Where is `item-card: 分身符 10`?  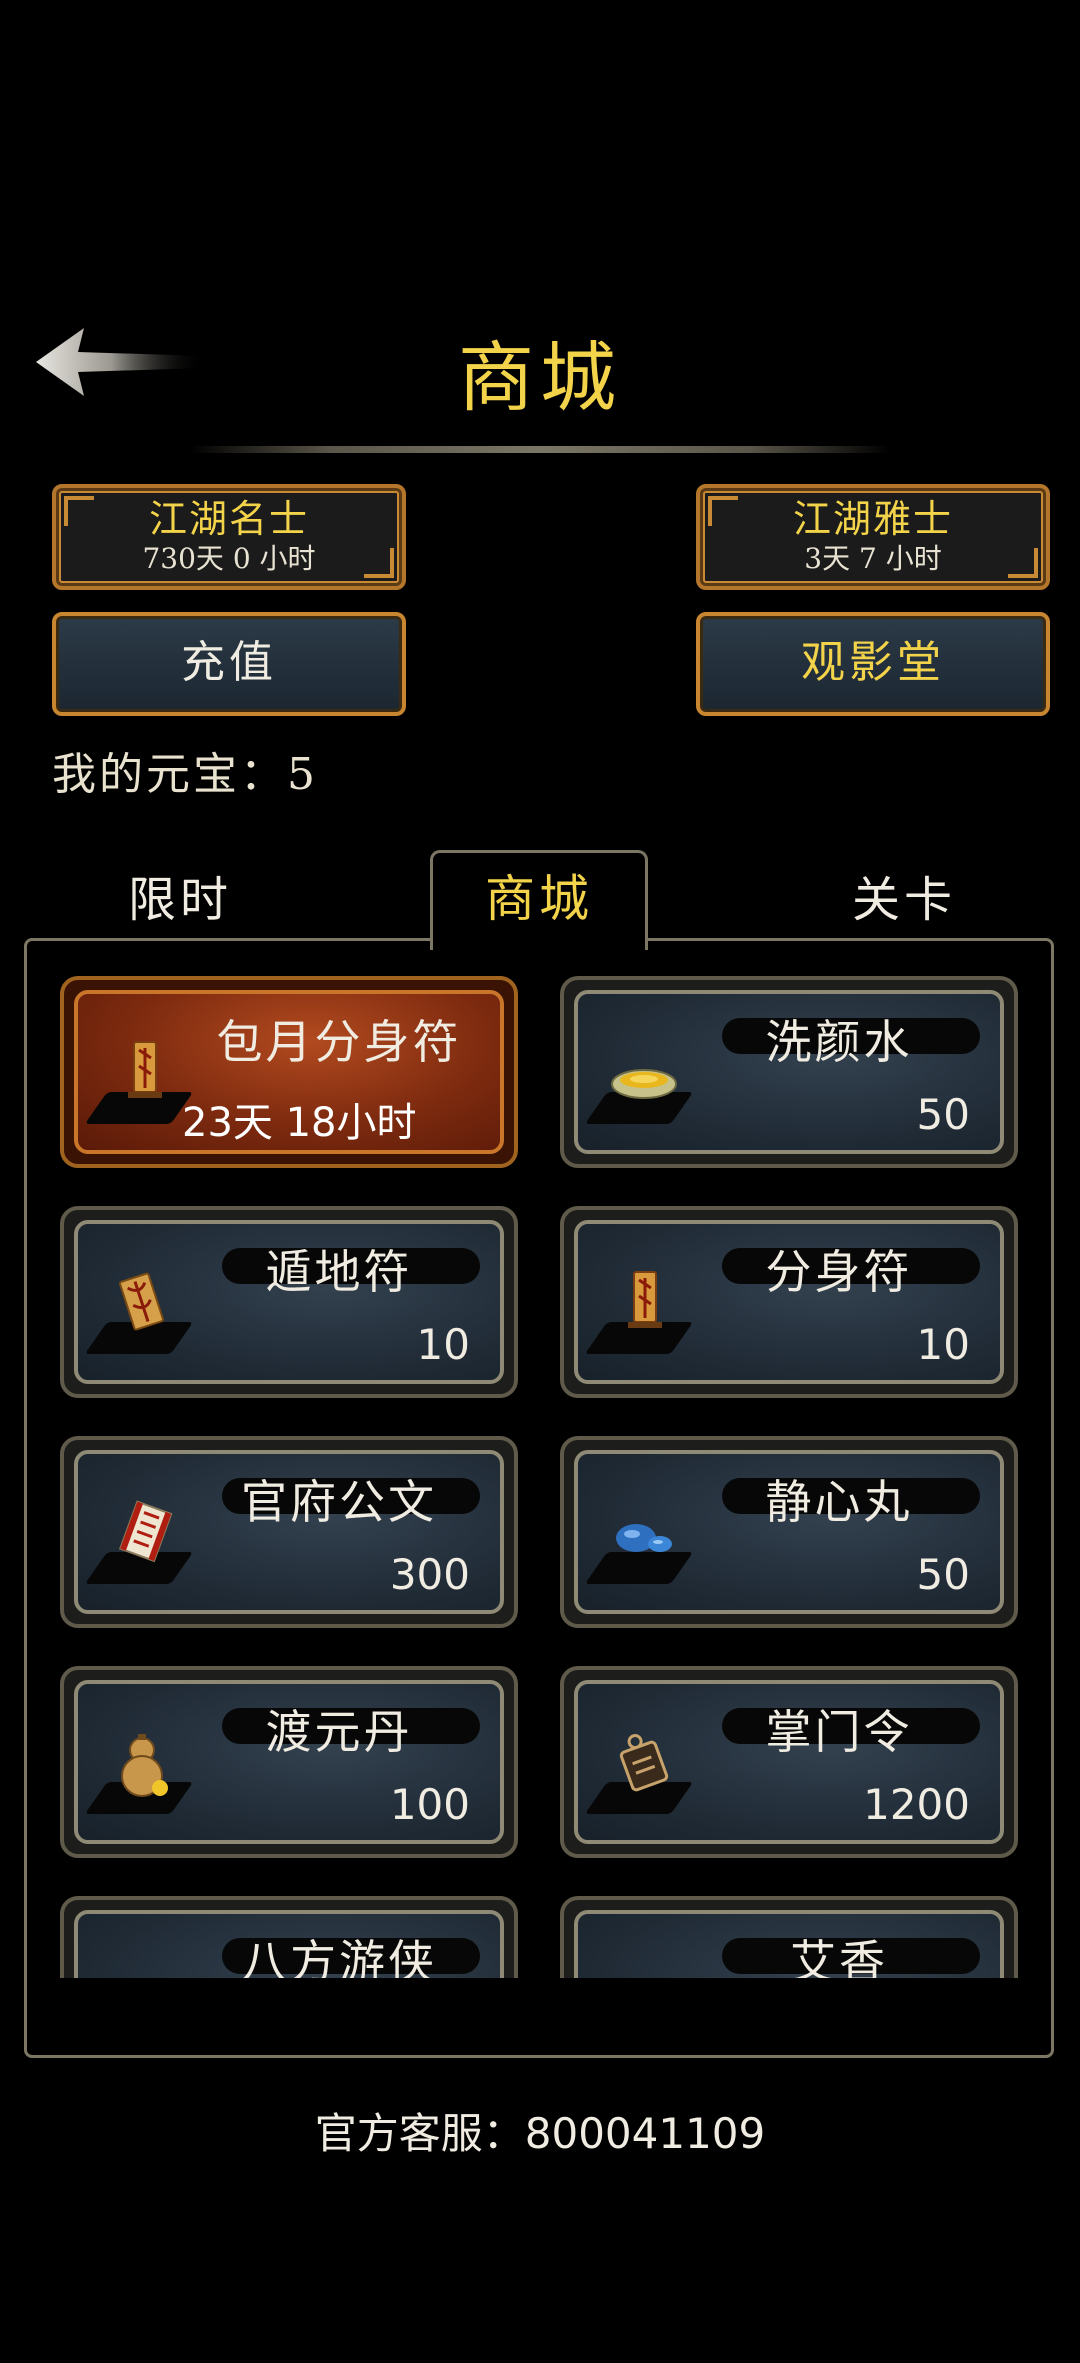
item-card: 分身符 10 is located at coordinates (789, 1302).